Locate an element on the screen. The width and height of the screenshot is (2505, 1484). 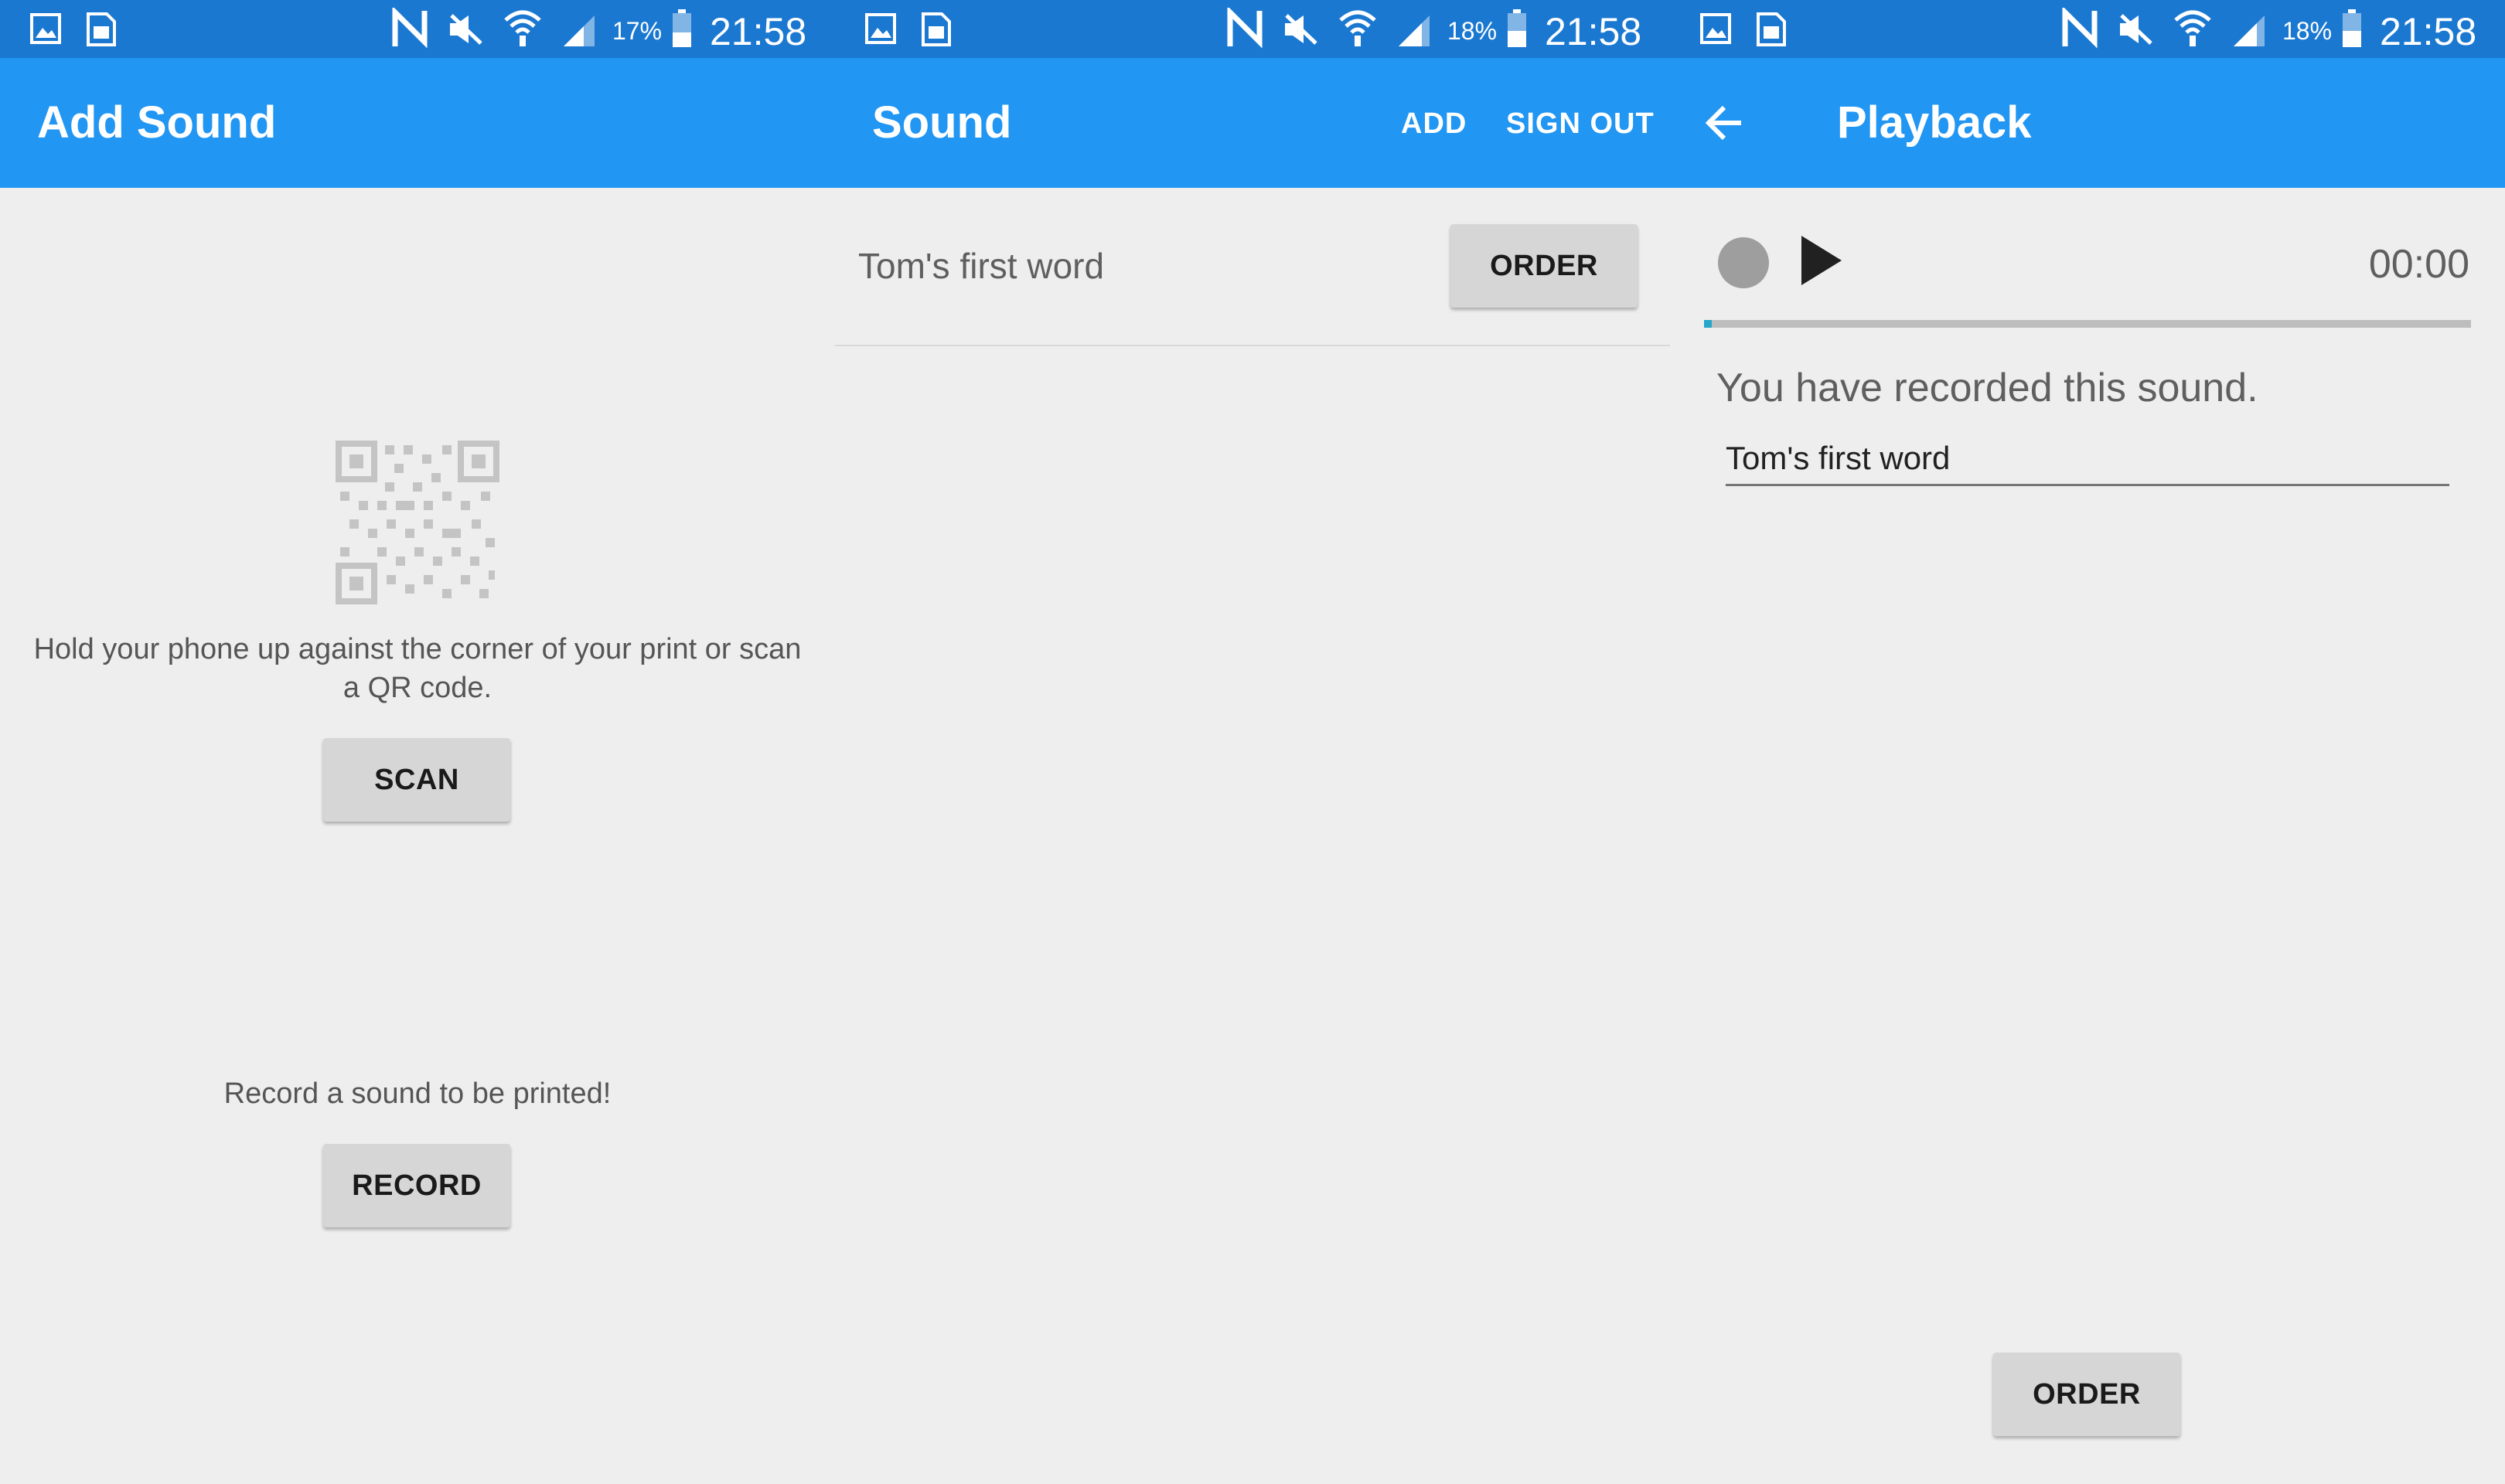
record-button: RECORD is located at coordinates (416, 1185).